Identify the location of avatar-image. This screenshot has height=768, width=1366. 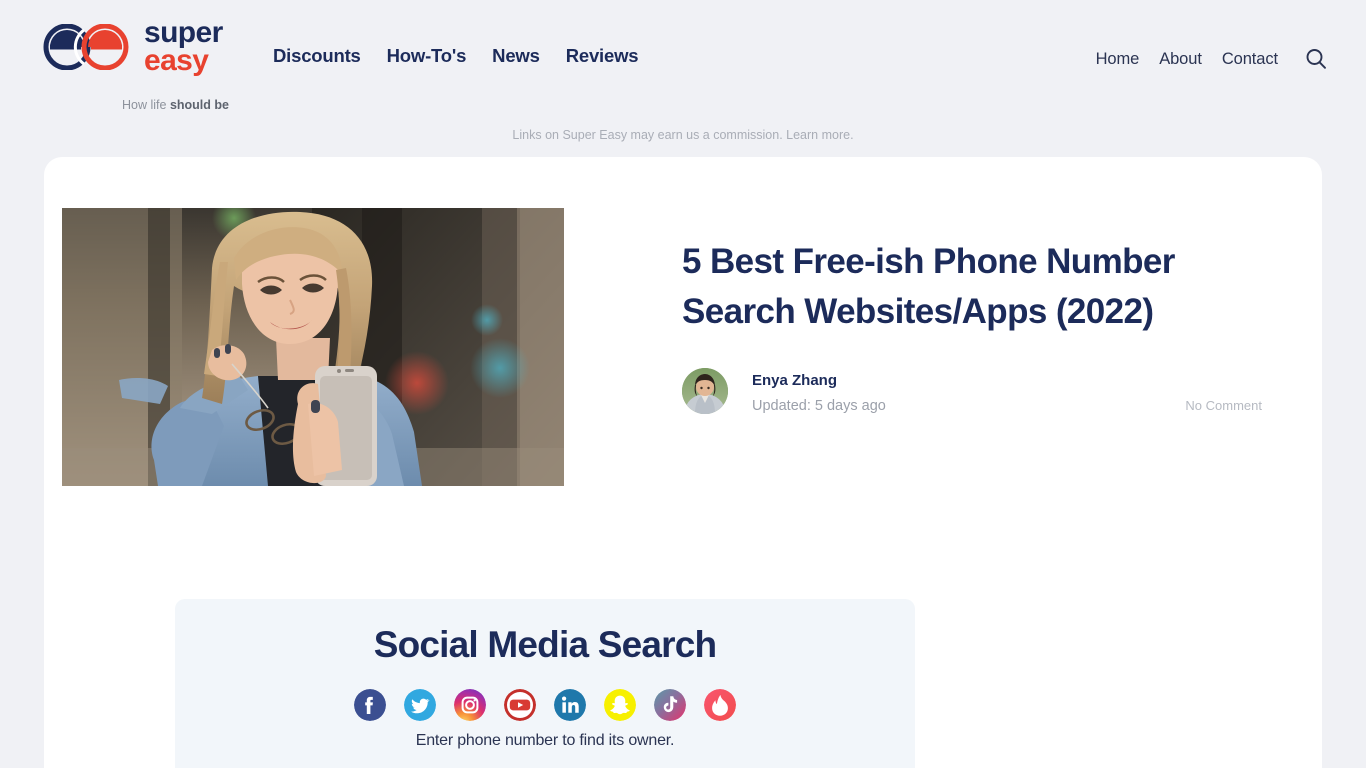
(705, 391).